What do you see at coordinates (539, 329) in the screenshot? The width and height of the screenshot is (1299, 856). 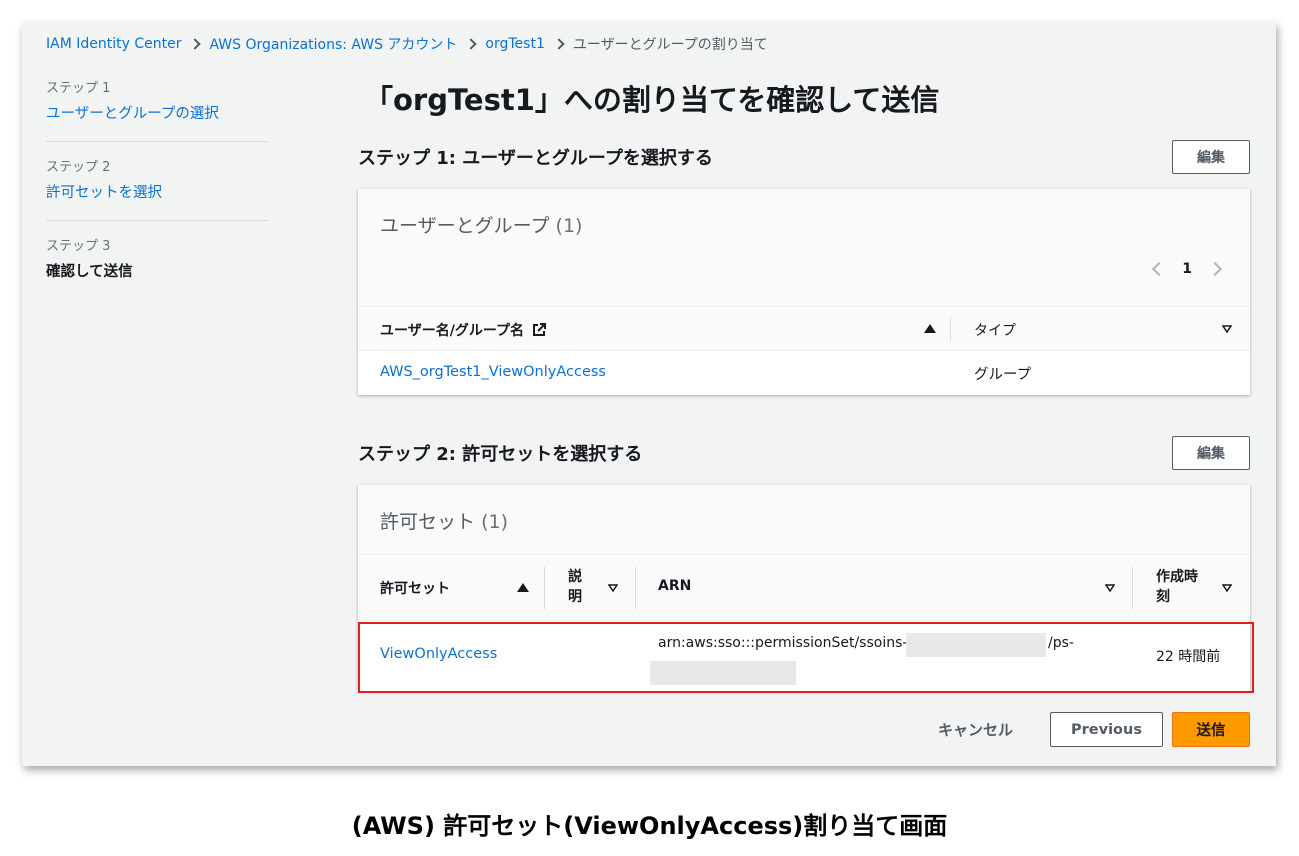 I see `external-link-icon` at bounding box center [539, 329].